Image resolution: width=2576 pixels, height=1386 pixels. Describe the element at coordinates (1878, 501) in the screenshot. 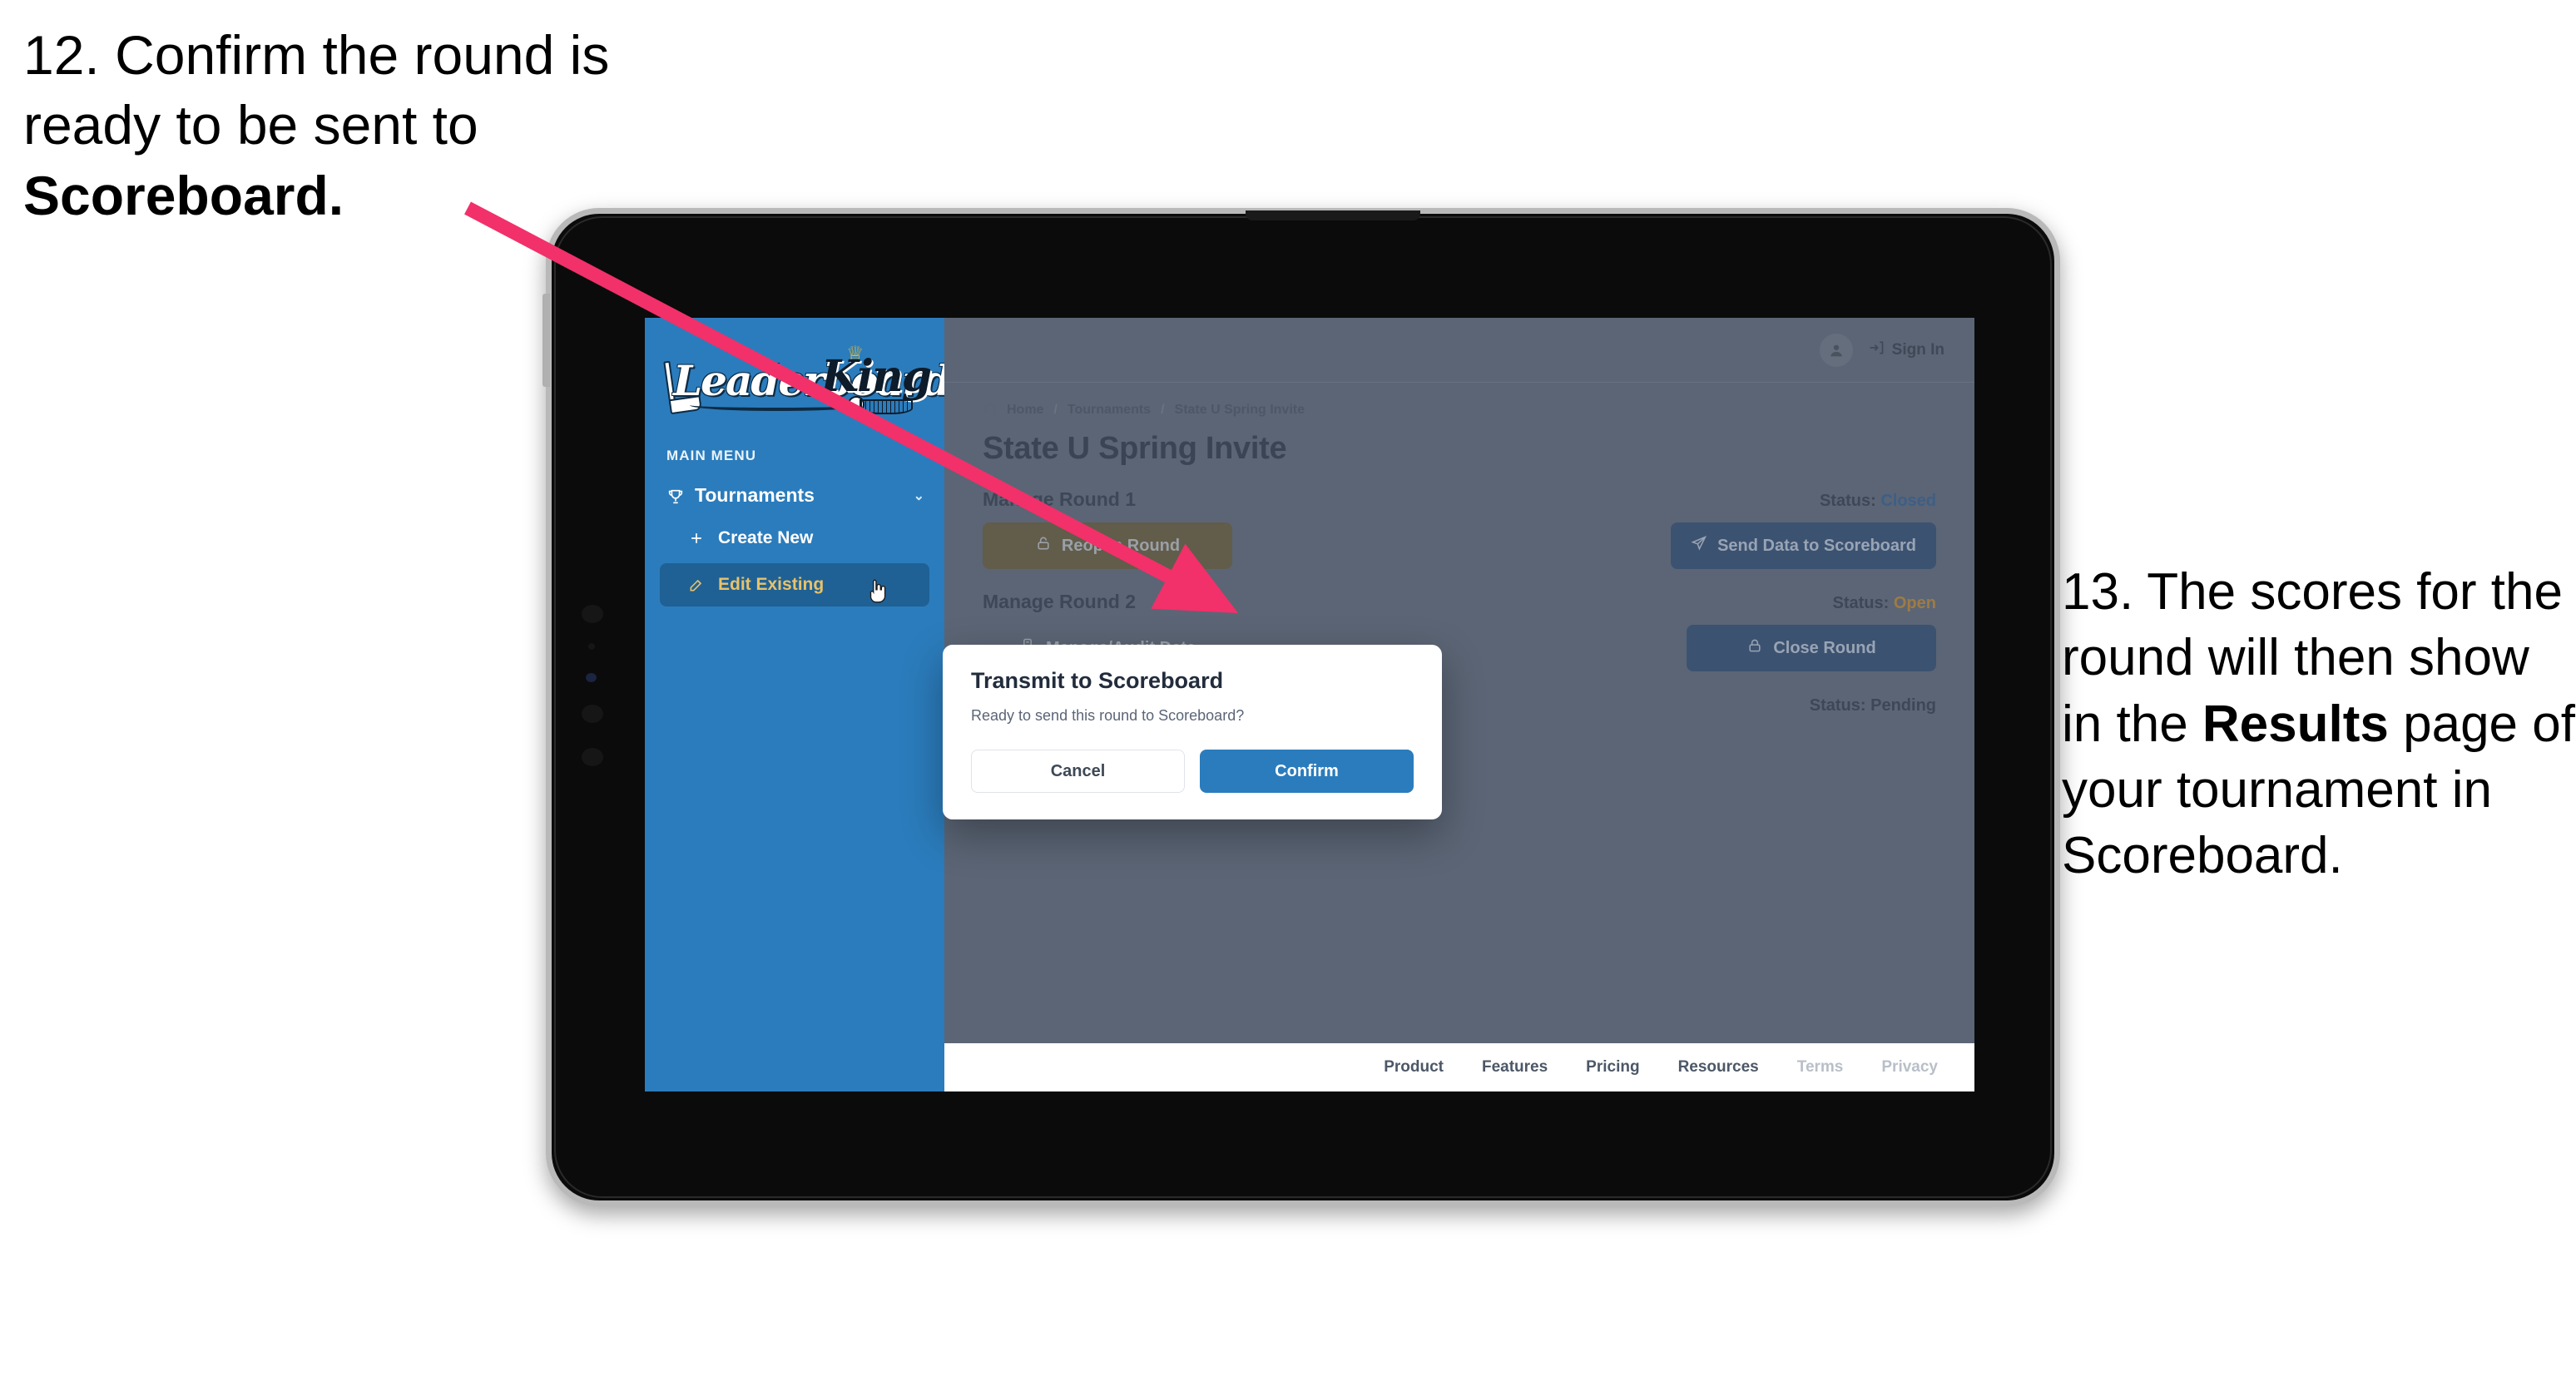

I see `round-1-status: Status: Closed` at that location.